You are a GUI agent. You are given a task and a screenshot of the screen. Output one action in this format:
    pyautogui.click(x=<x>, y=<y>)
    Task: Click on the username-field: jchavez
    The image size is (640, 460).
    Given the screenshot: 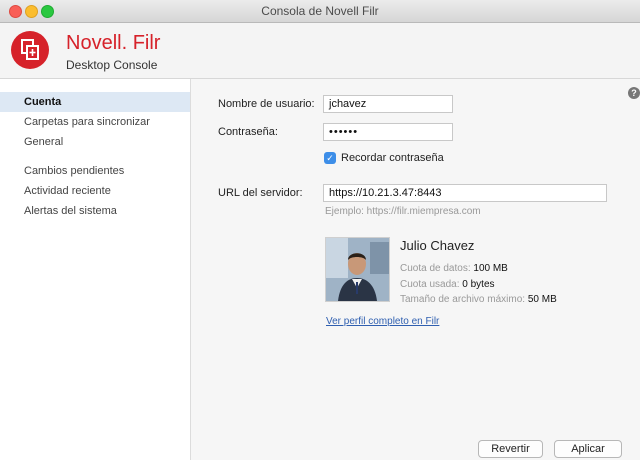 What is the action you would take?
    pyautogui.click(x=388, y=104)
    